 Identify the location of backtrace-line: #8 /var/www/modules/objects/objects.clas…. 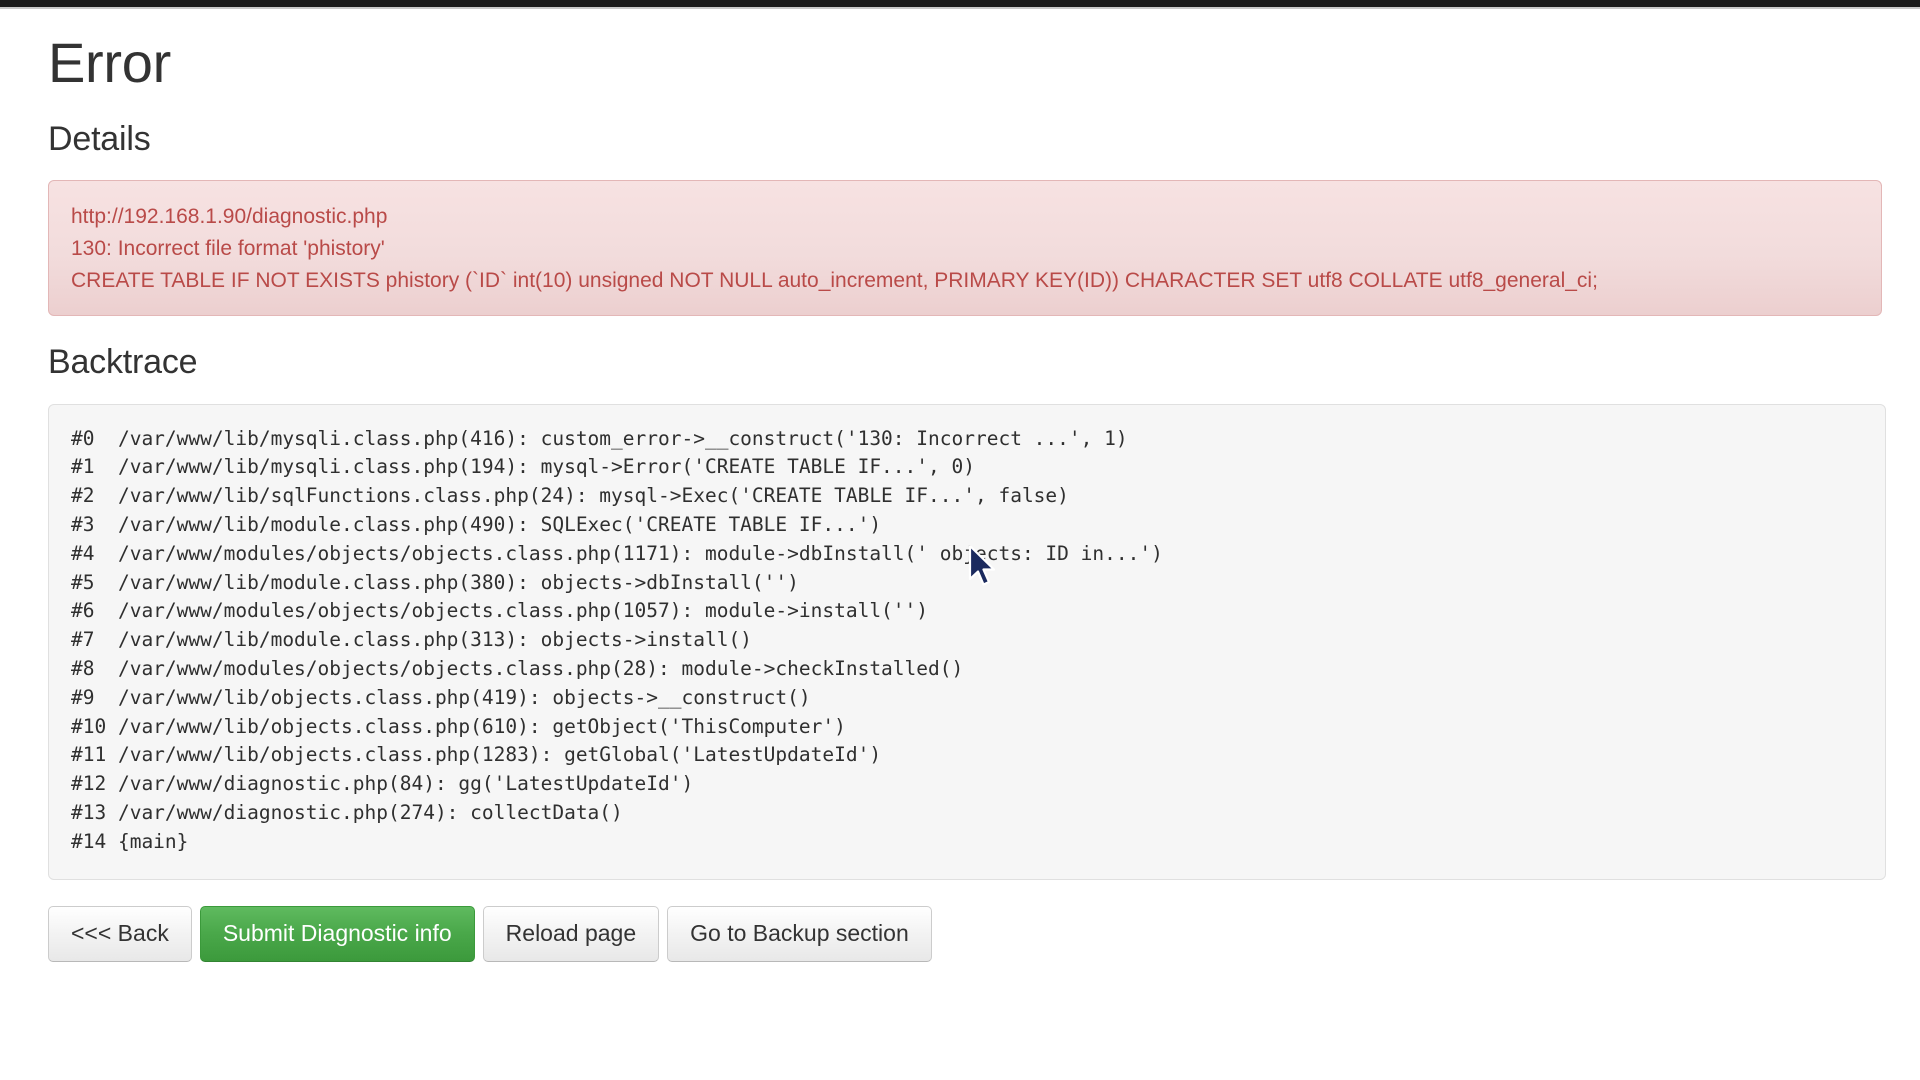
(517, 668).